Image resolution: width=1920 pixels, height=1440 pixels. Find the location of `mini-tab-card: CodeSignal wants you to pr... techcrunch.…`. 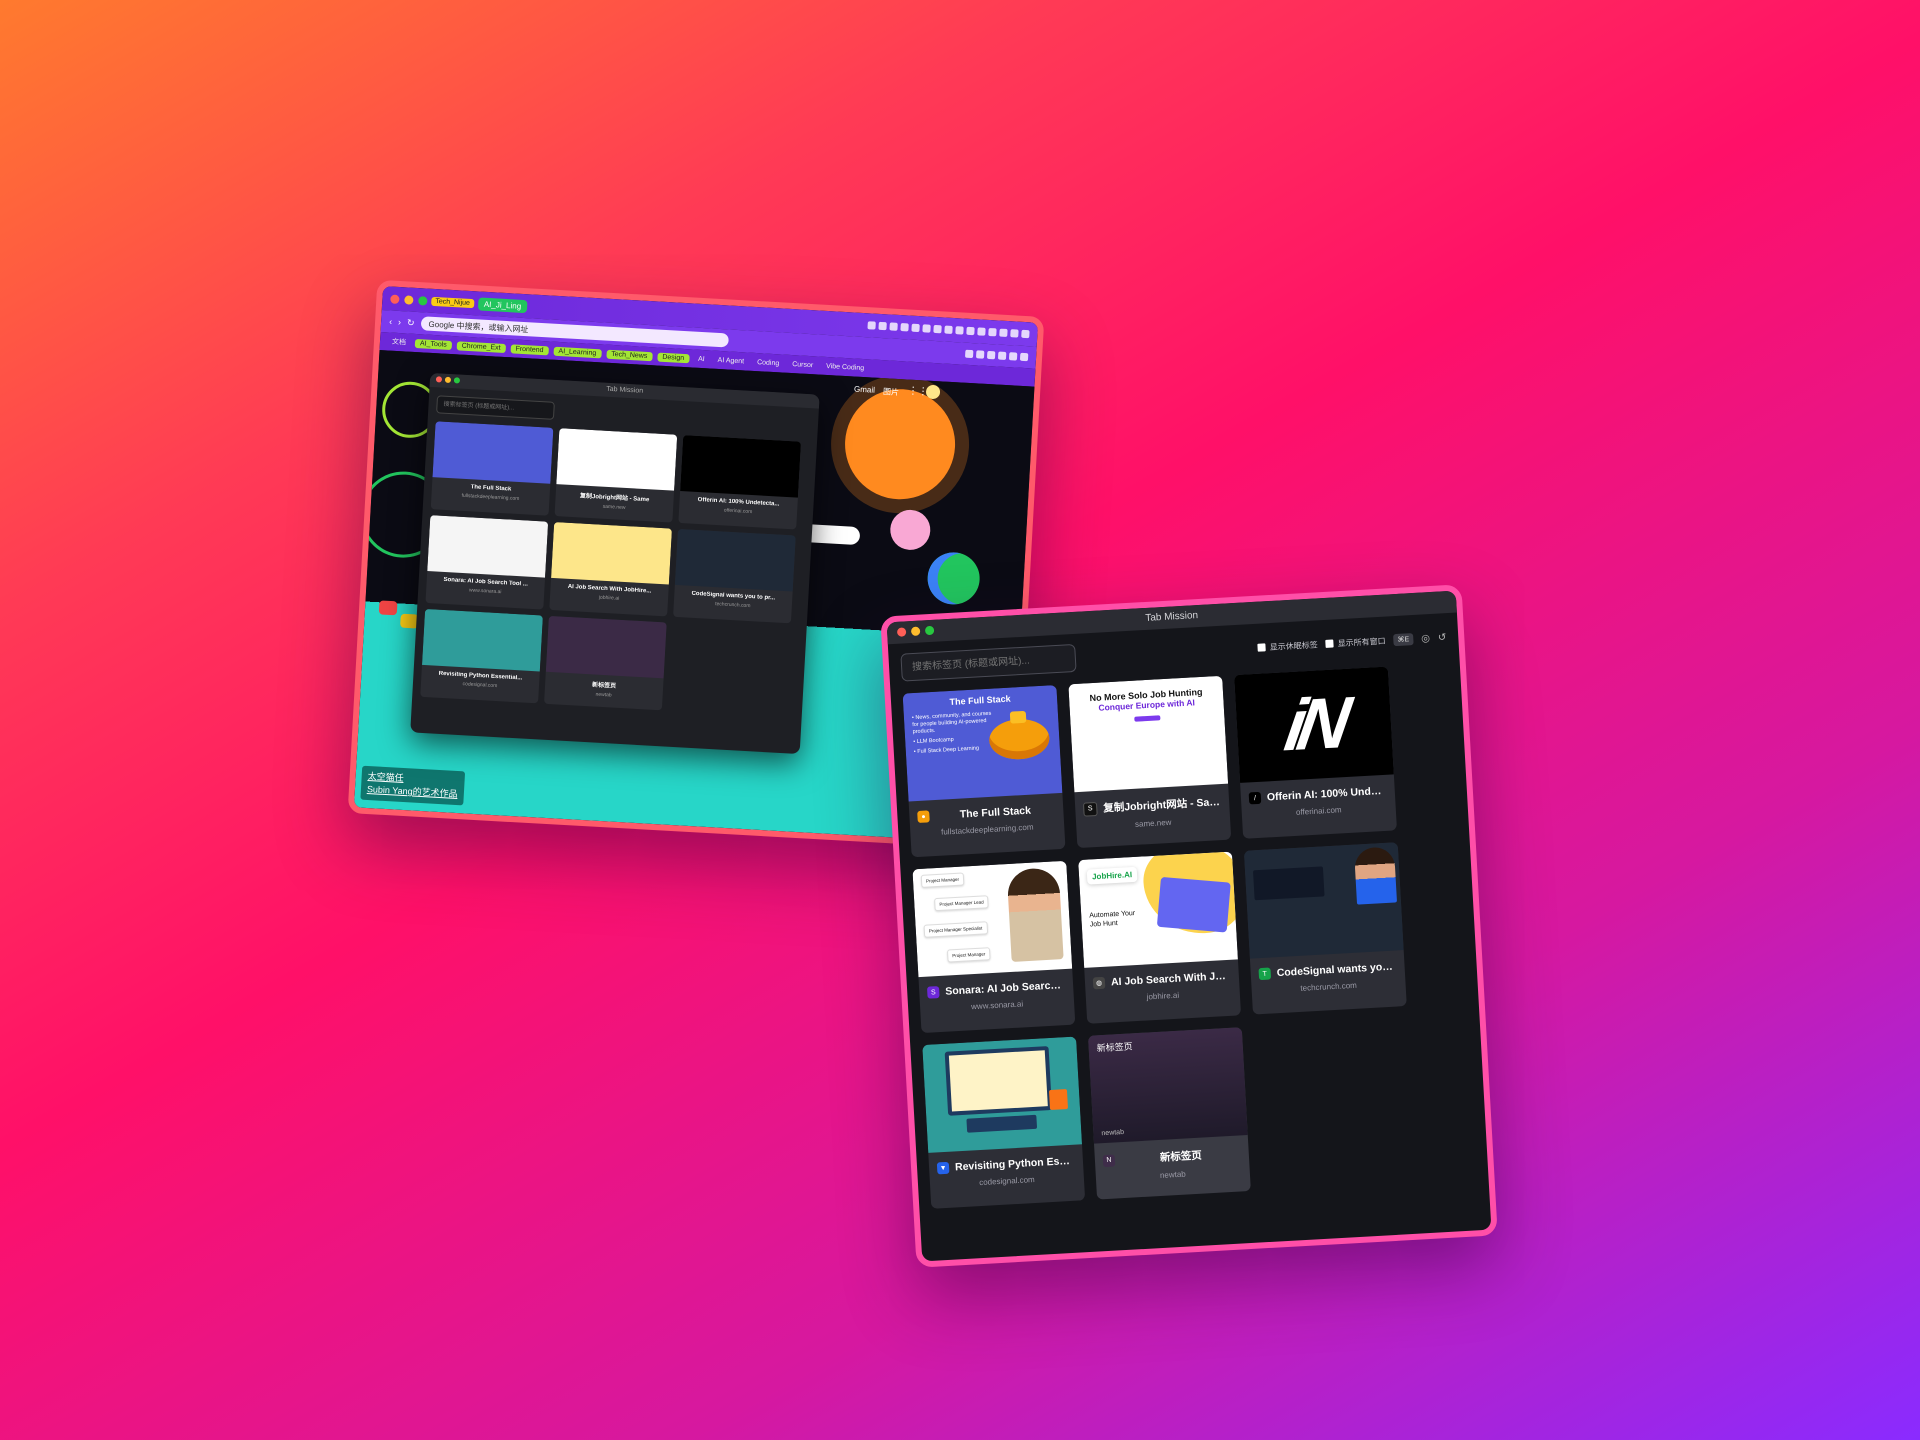

mini-tab-card: CodeSignal wants you to pr... techcrunch.… is located at coordinates (734, 576).